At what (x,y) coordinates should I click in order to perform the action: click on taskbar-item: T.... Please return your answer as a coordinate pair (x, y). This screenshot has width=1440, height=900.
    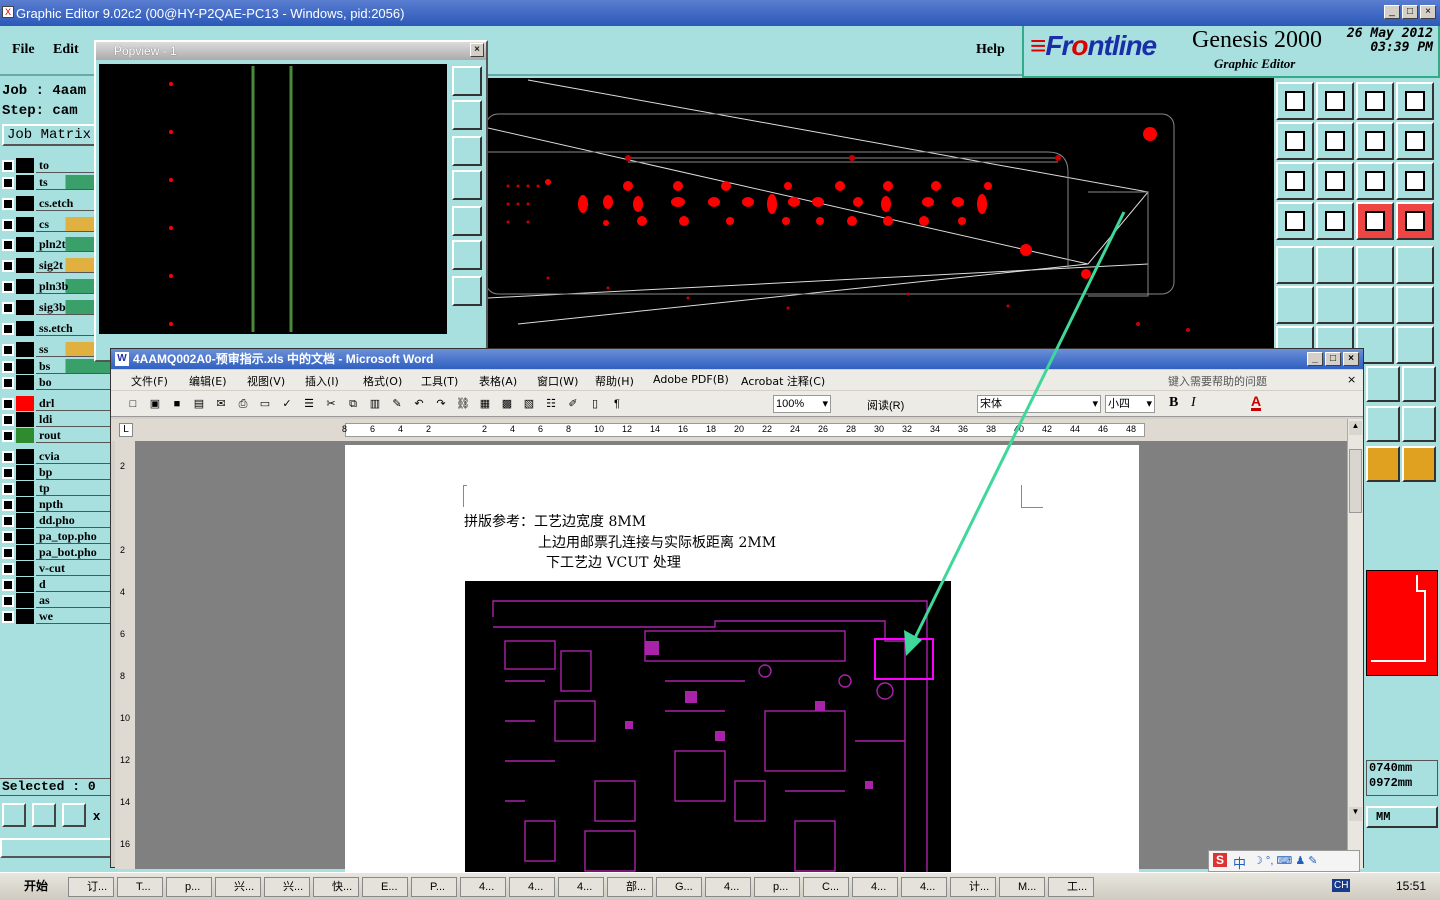
    Looking at the image, I should click on (140, 887).